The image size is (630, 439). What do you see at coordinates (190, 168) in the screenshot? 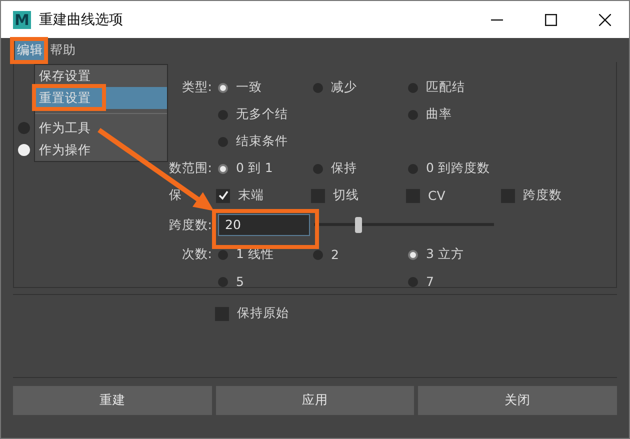
I see `field-label: 数范围:` at bounding box center [190, 168].